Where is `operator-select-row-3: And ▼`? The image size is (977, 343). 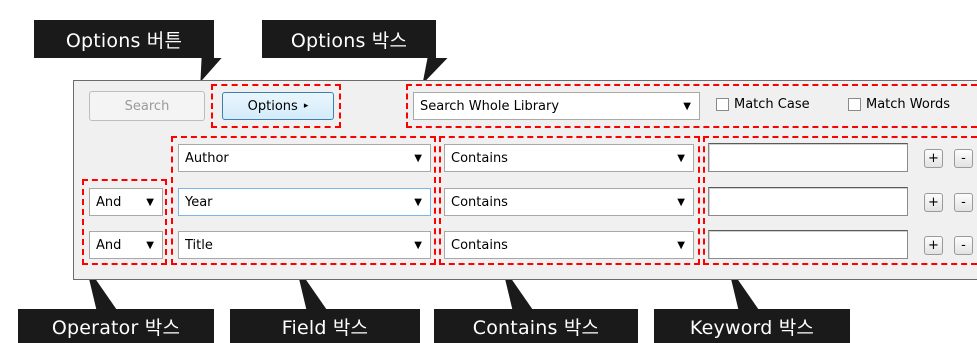 operator-select-row-3: And ▼ is located at coordinates (126, 245).